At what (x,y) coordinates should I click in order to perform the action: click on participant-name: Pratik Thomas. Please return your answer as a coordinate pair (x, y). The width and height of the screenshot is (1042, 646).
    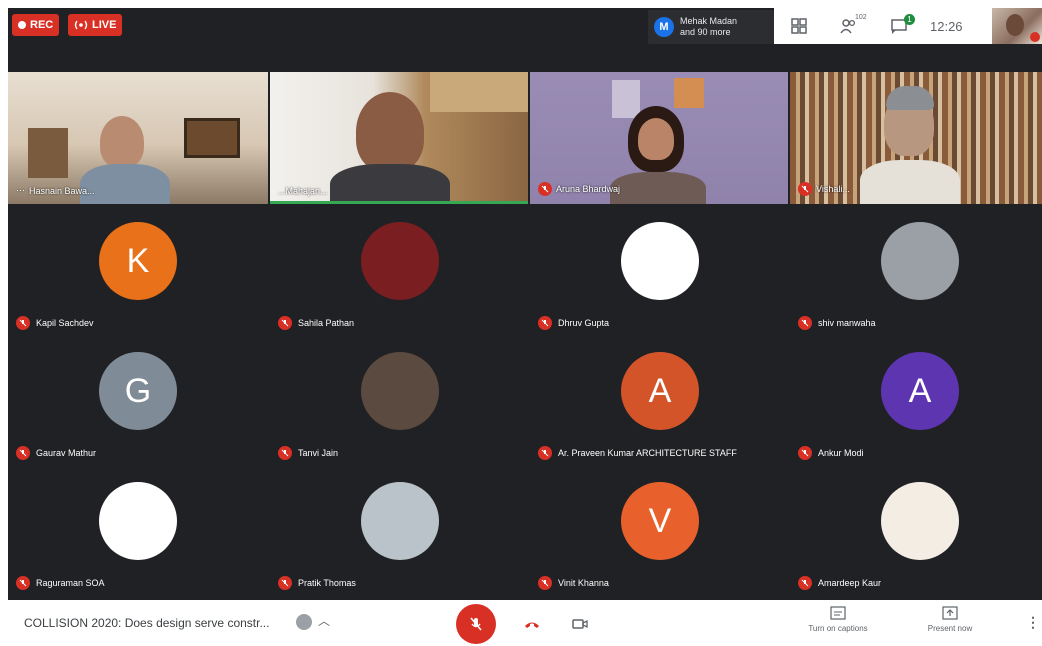
    Looking at the image, I should click on (317, 583).